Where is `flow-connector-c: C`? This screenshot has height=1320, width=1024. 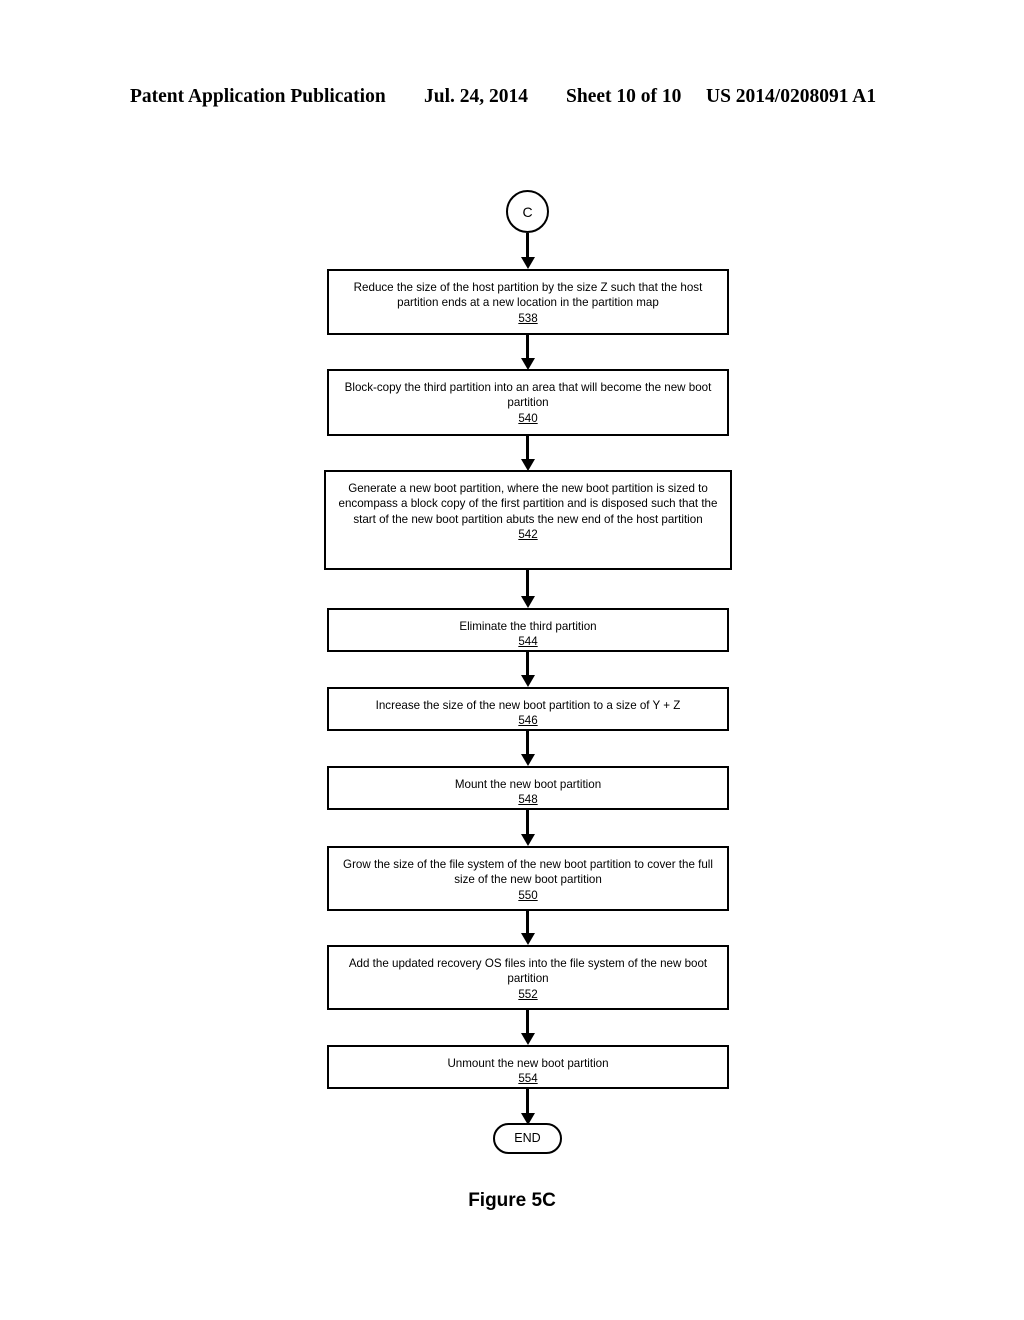
flow-connector-c: C is located at coordinates (527, 211).